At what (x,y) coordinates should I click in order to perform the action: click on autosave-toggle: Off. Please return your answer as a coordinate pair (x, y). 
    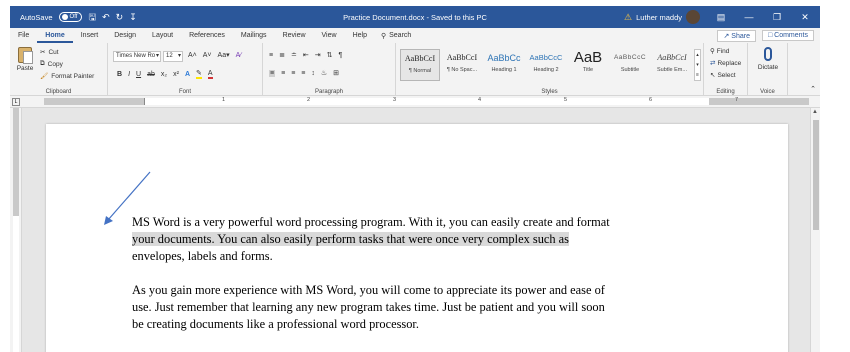
    Looking at the image, I should click on (70, 17).